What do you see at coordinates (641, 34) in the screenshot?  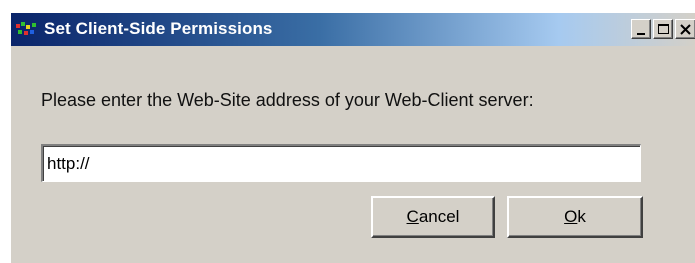 I see `minimize-icon` at bounding box center [641, 34].